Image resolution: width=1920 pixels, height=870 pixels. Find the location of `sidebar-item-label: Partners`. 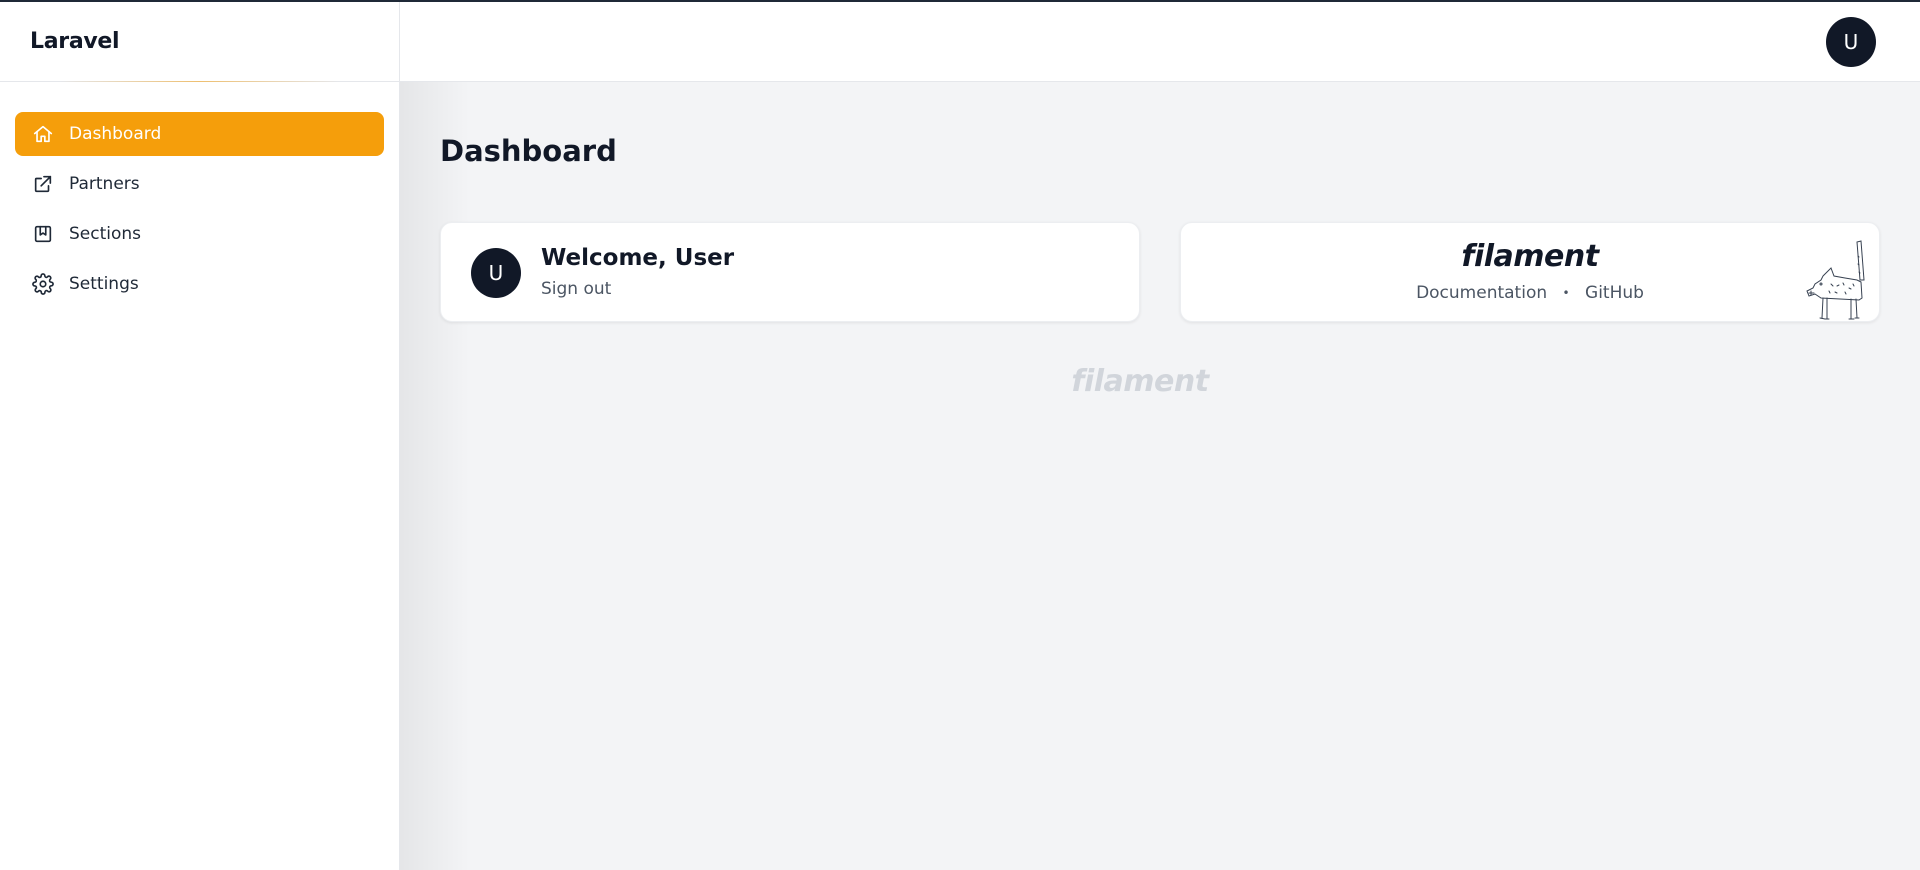

sidebar-item-label: Partners is located at coordinates (104, 184).